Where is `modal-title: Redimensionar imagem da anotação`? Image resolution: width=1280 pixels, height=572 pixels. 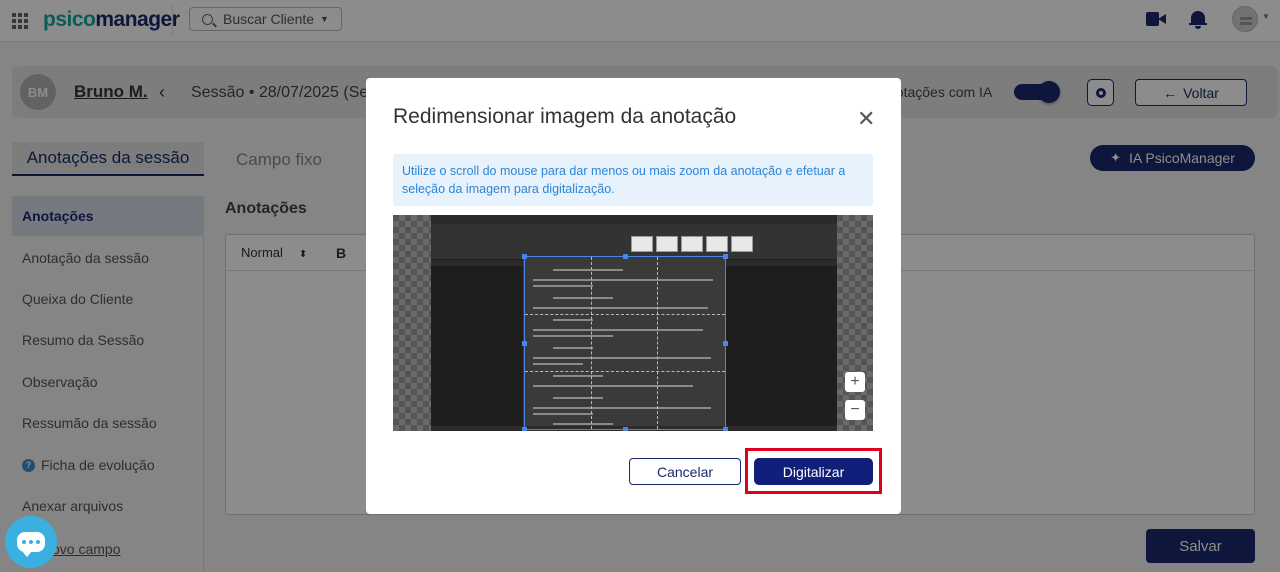
modal-title: Redimensionar imagem da anotação is located at coordinates (565, 116).